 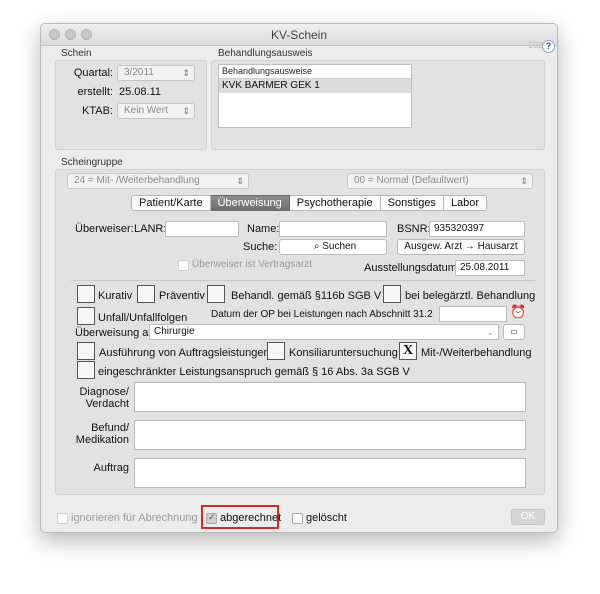 What do you see at coordinates (330, 397) in the screenshot?
I see `diagnose-textarea` at bounding box center [330, 397].